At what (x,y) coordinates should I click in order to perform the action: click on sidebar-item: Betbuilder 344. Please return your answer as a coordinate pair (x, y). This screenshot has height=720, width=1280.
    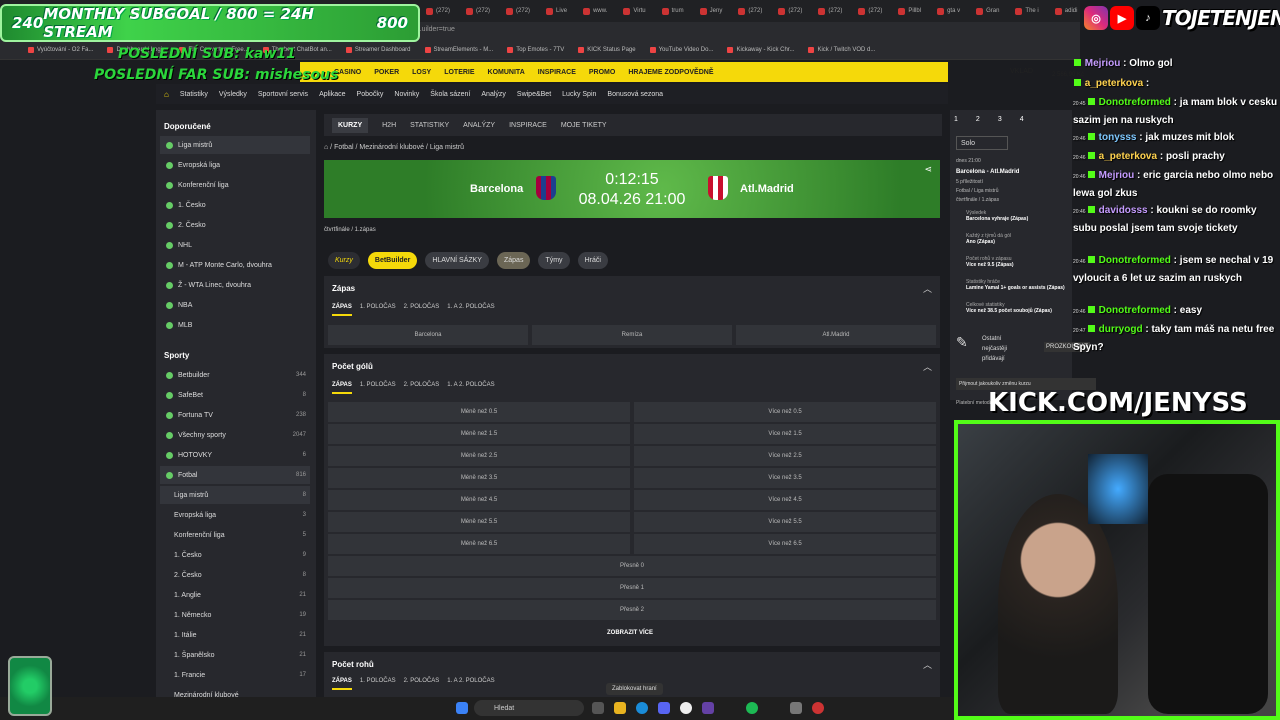
    Looking at the image, I should click on (235, 375).